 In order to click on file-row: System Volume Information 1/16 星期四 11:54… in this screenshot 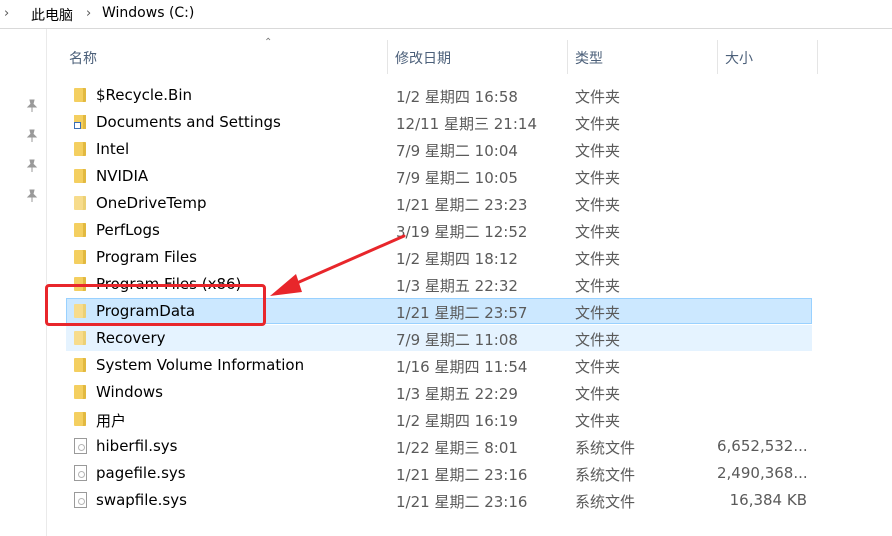, I will do `click(439, 365)`.